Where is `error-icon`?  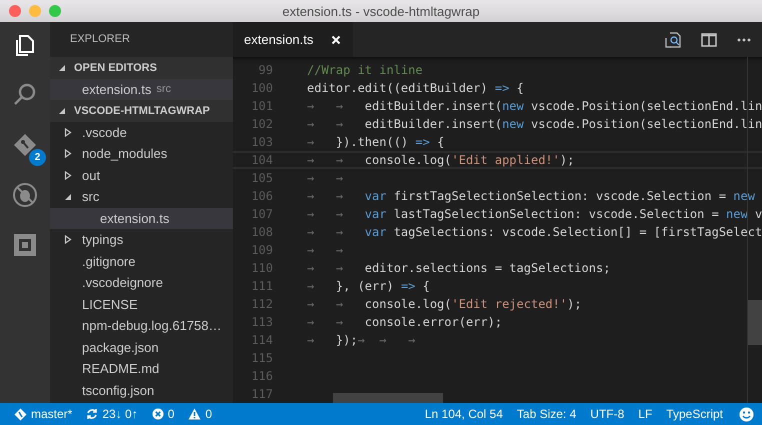
error-icon is located at coordinates (158, 414).